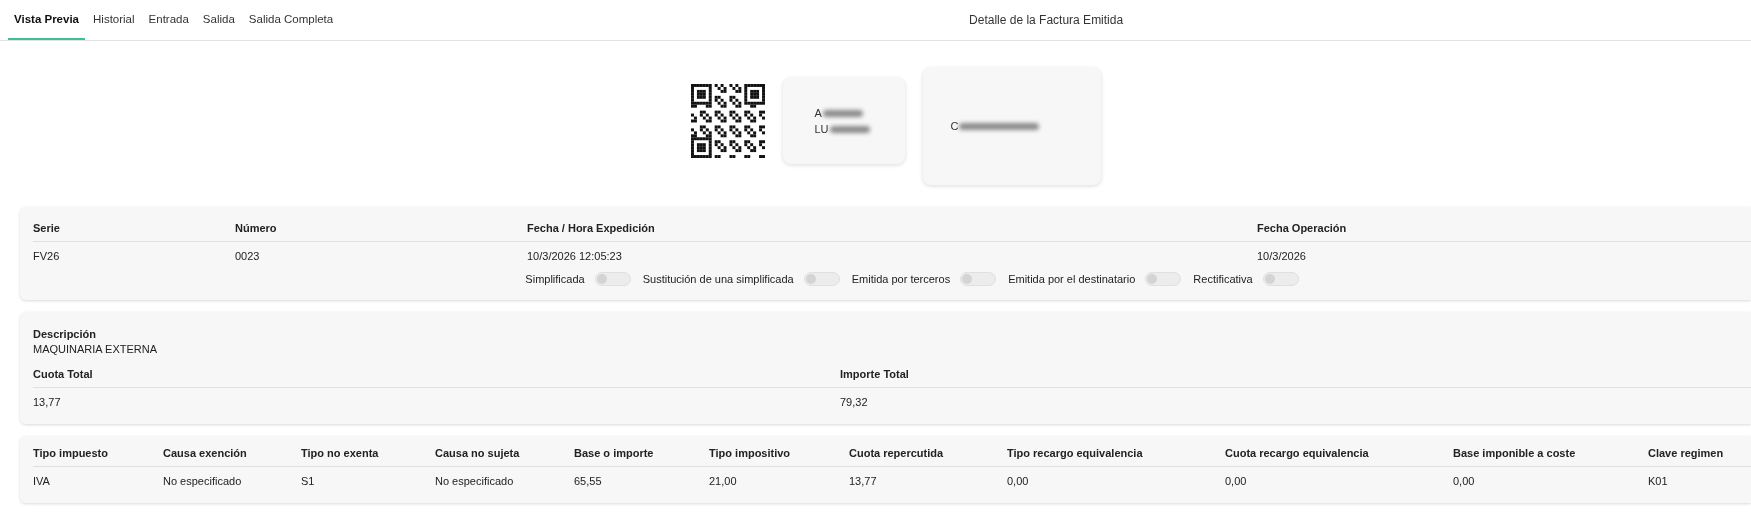  What do you see at coordinates (1297, 453) in the screenshot?
I see `column-header: Cuota recargo equivalencia` at bounding box center [1297, 453].